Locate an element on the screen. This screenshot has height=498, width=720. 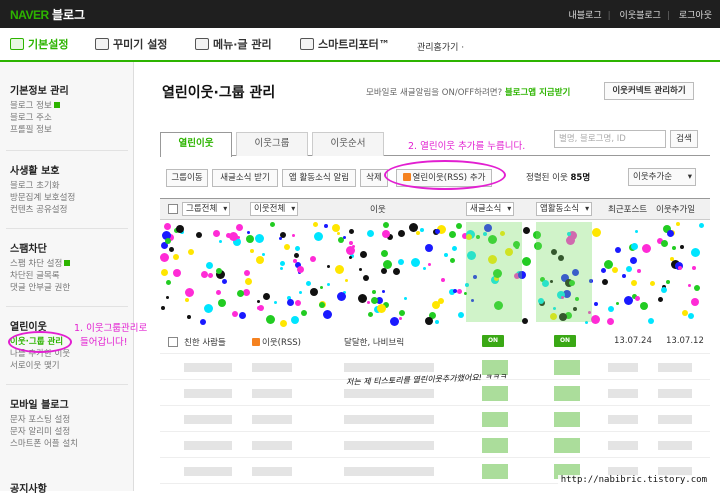
sidebar-item-app-install: 스마트폰 어플 설치 is located at coordinates (44, 444).